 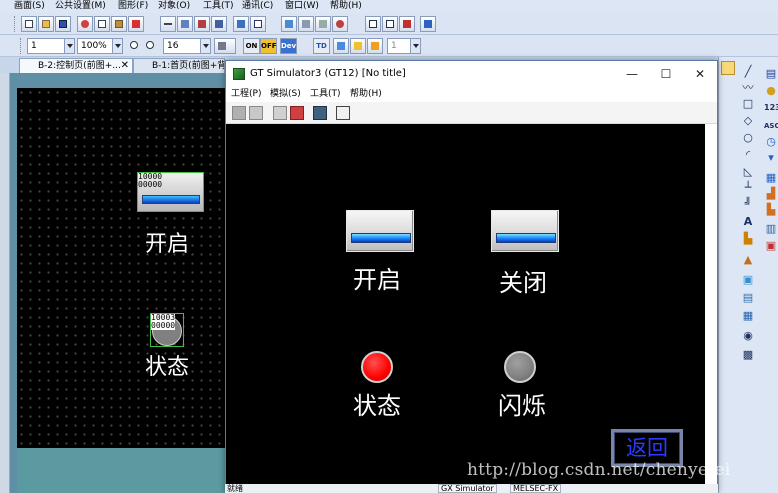 I want to click on layer-select: 1, so click(x=51, y=46).